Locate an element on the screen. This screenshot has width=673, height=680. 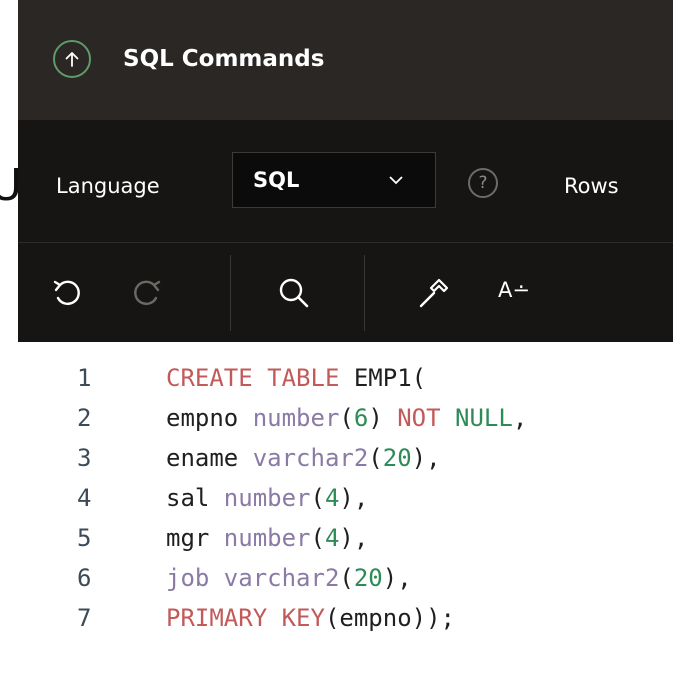
code-text: CREATE TABLE EMP1( is located at coordinates (296, 378).